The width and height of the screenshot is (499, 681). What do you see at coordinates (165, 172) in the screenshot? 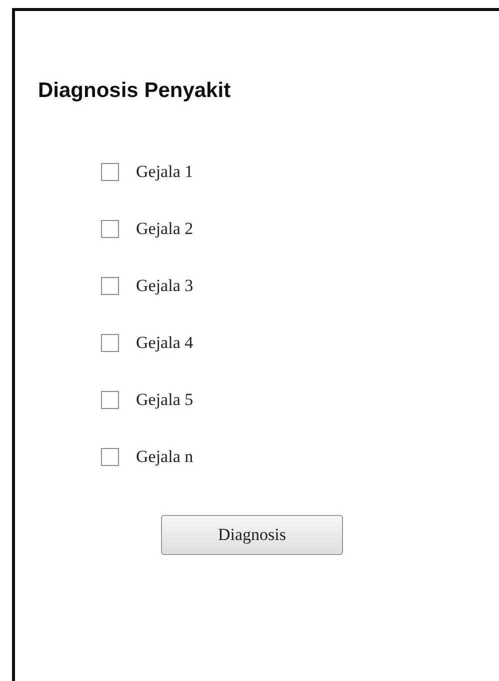
I see `checkbox-label: Gejala 1` at bounding box center [165, 172].